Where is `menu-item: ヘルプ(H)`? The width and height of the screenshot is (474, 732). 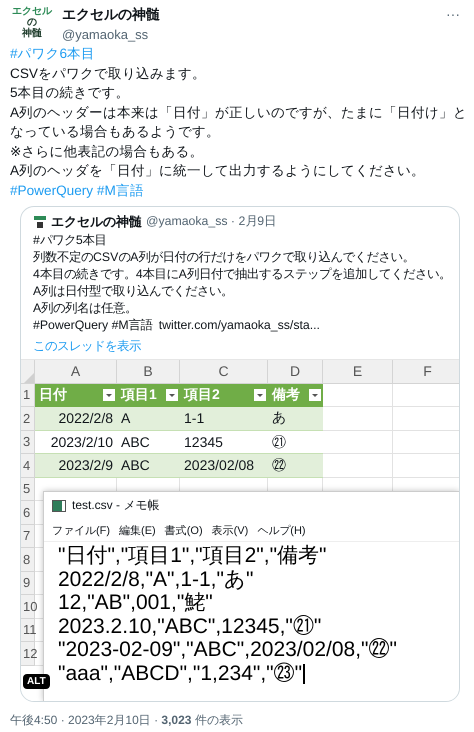
menu-item: ヘルプ(H) is located at coordinates (281, 530).